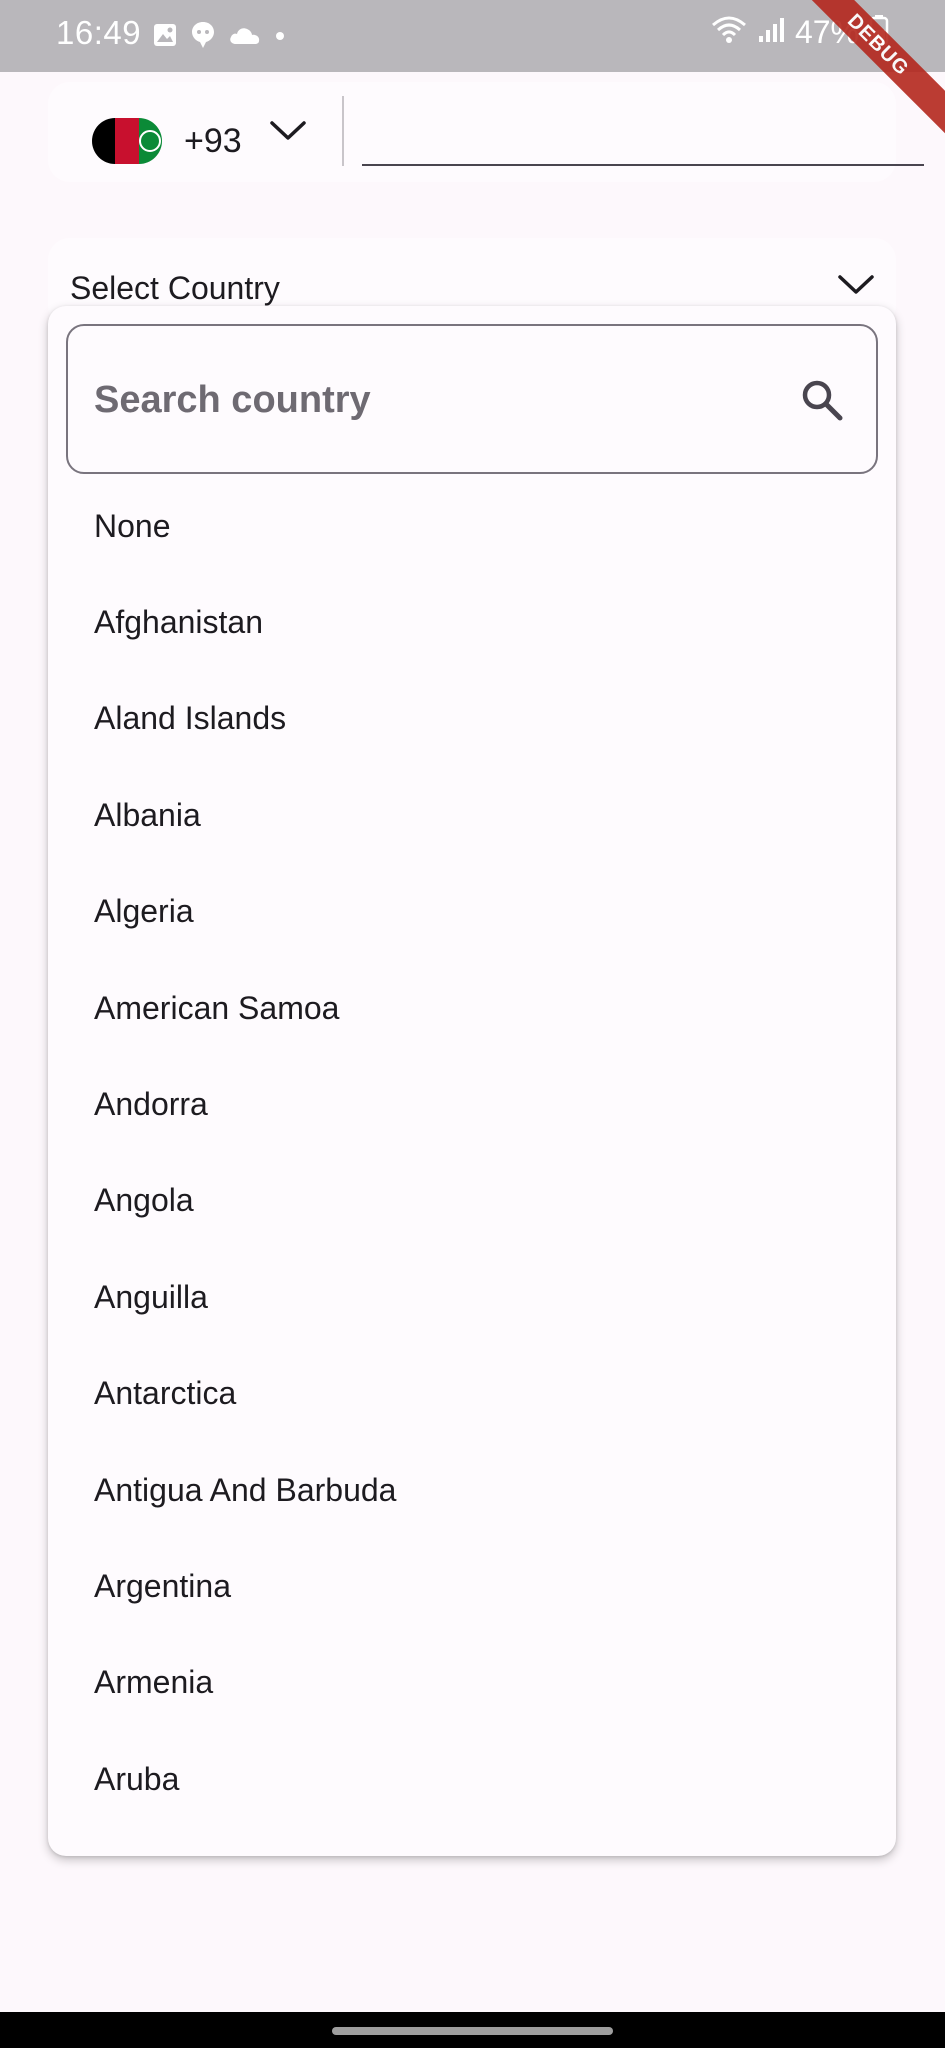  I want to click on image-icon, so click(165, 37).